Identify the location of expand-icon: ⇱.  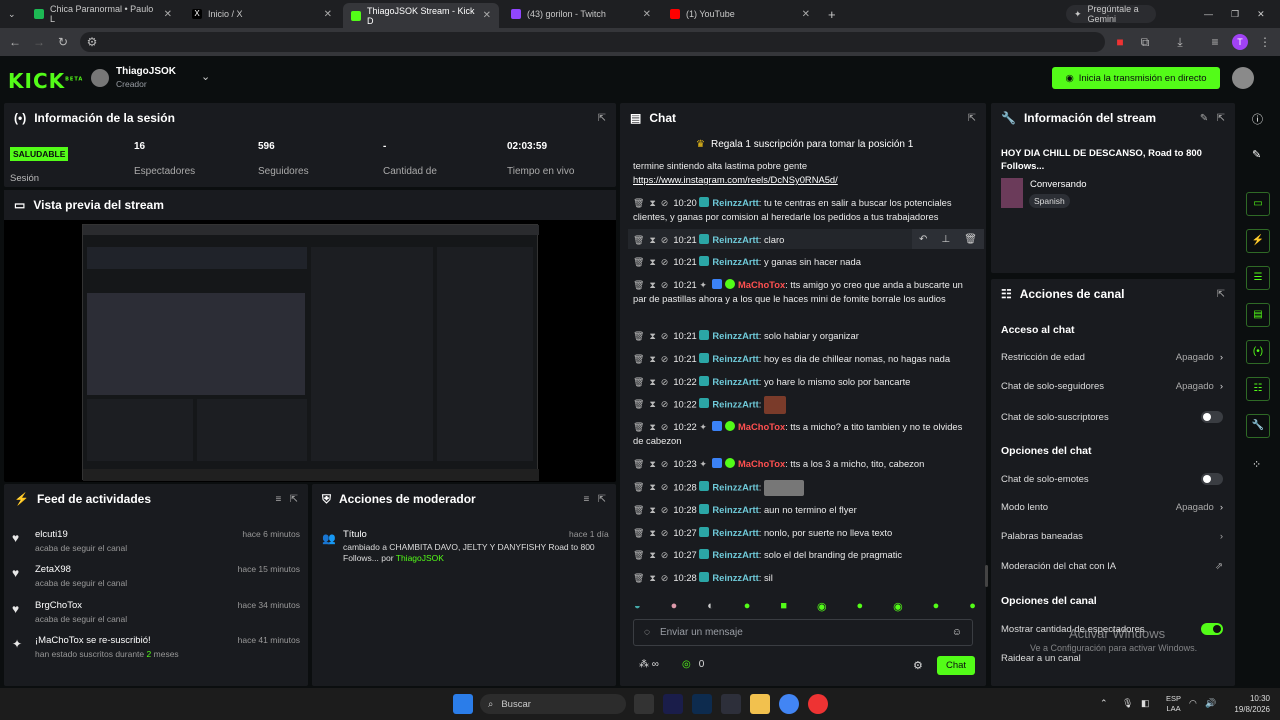
(602, 118).